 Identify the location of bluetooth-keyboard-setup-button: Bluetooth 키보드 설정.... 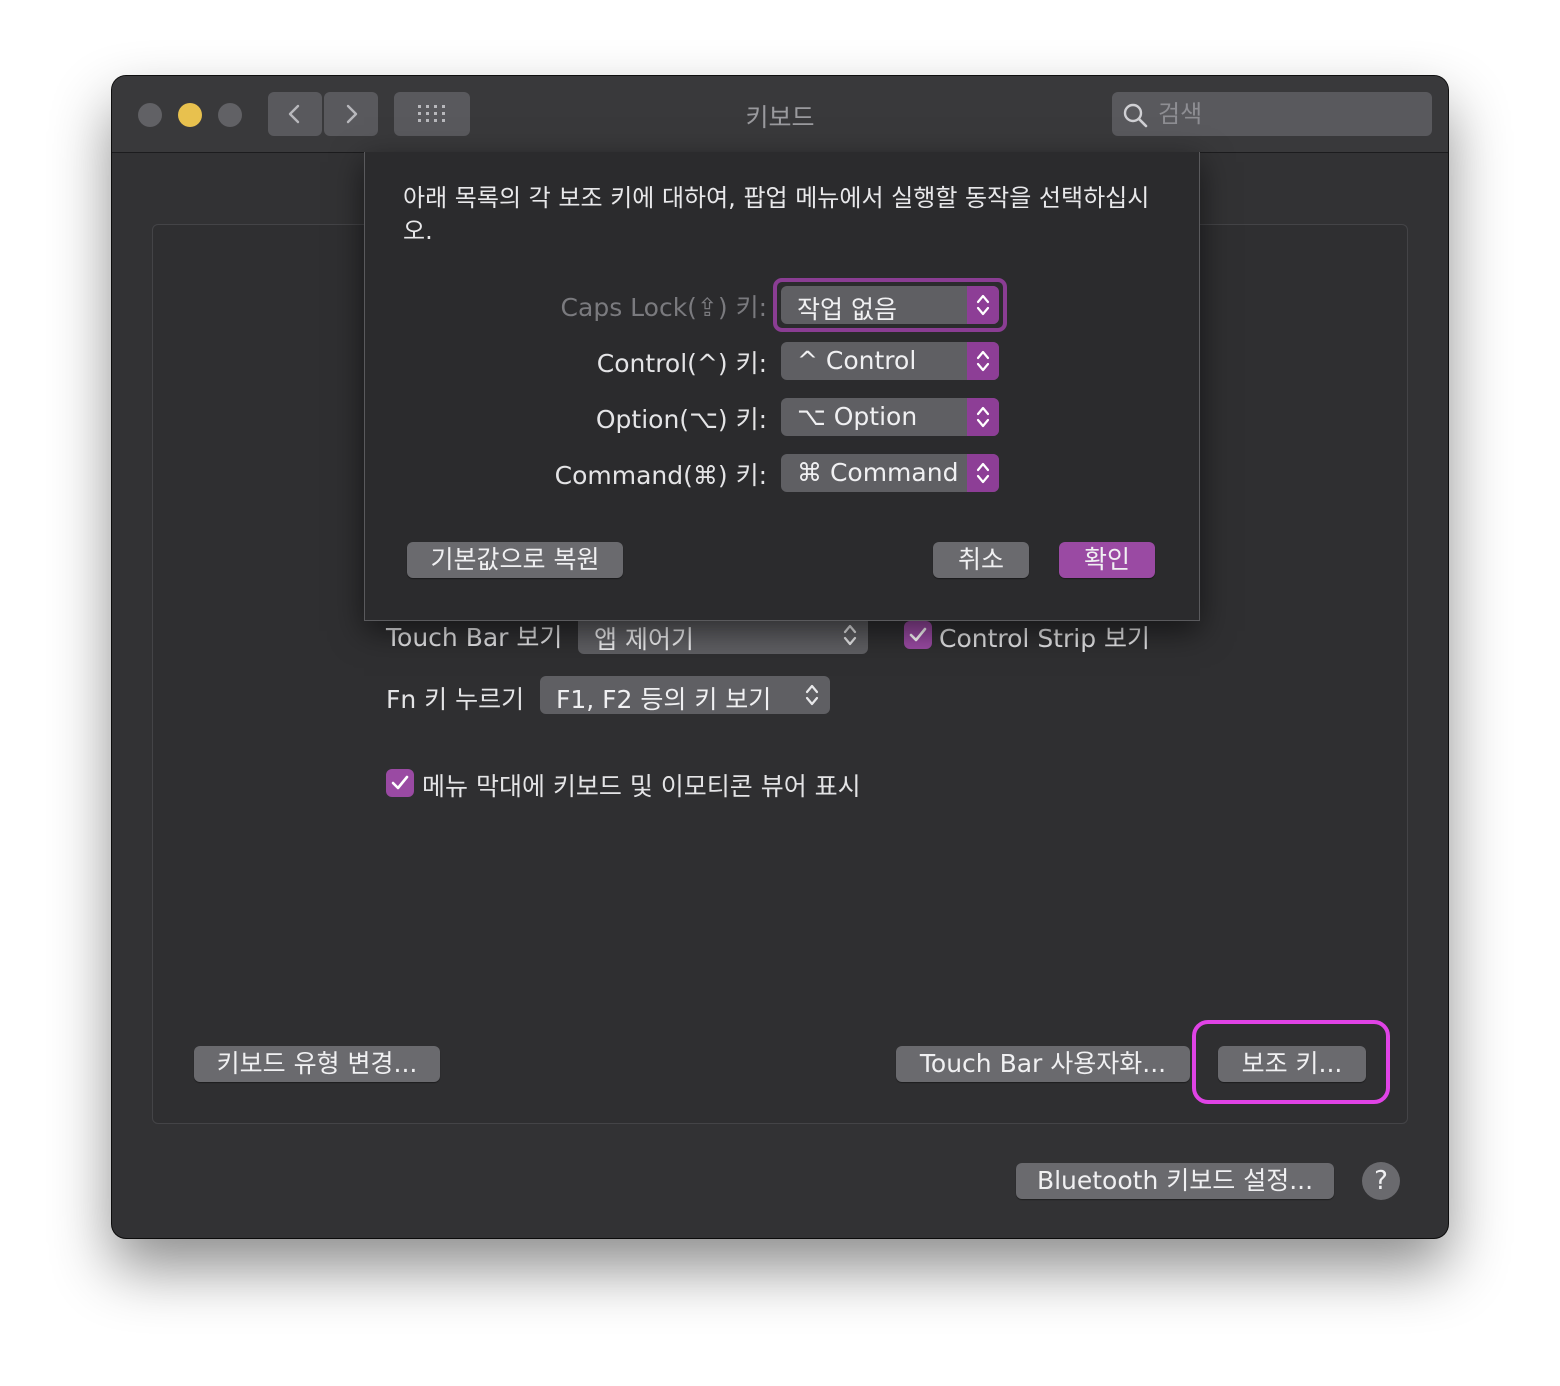
(1175, 1181).